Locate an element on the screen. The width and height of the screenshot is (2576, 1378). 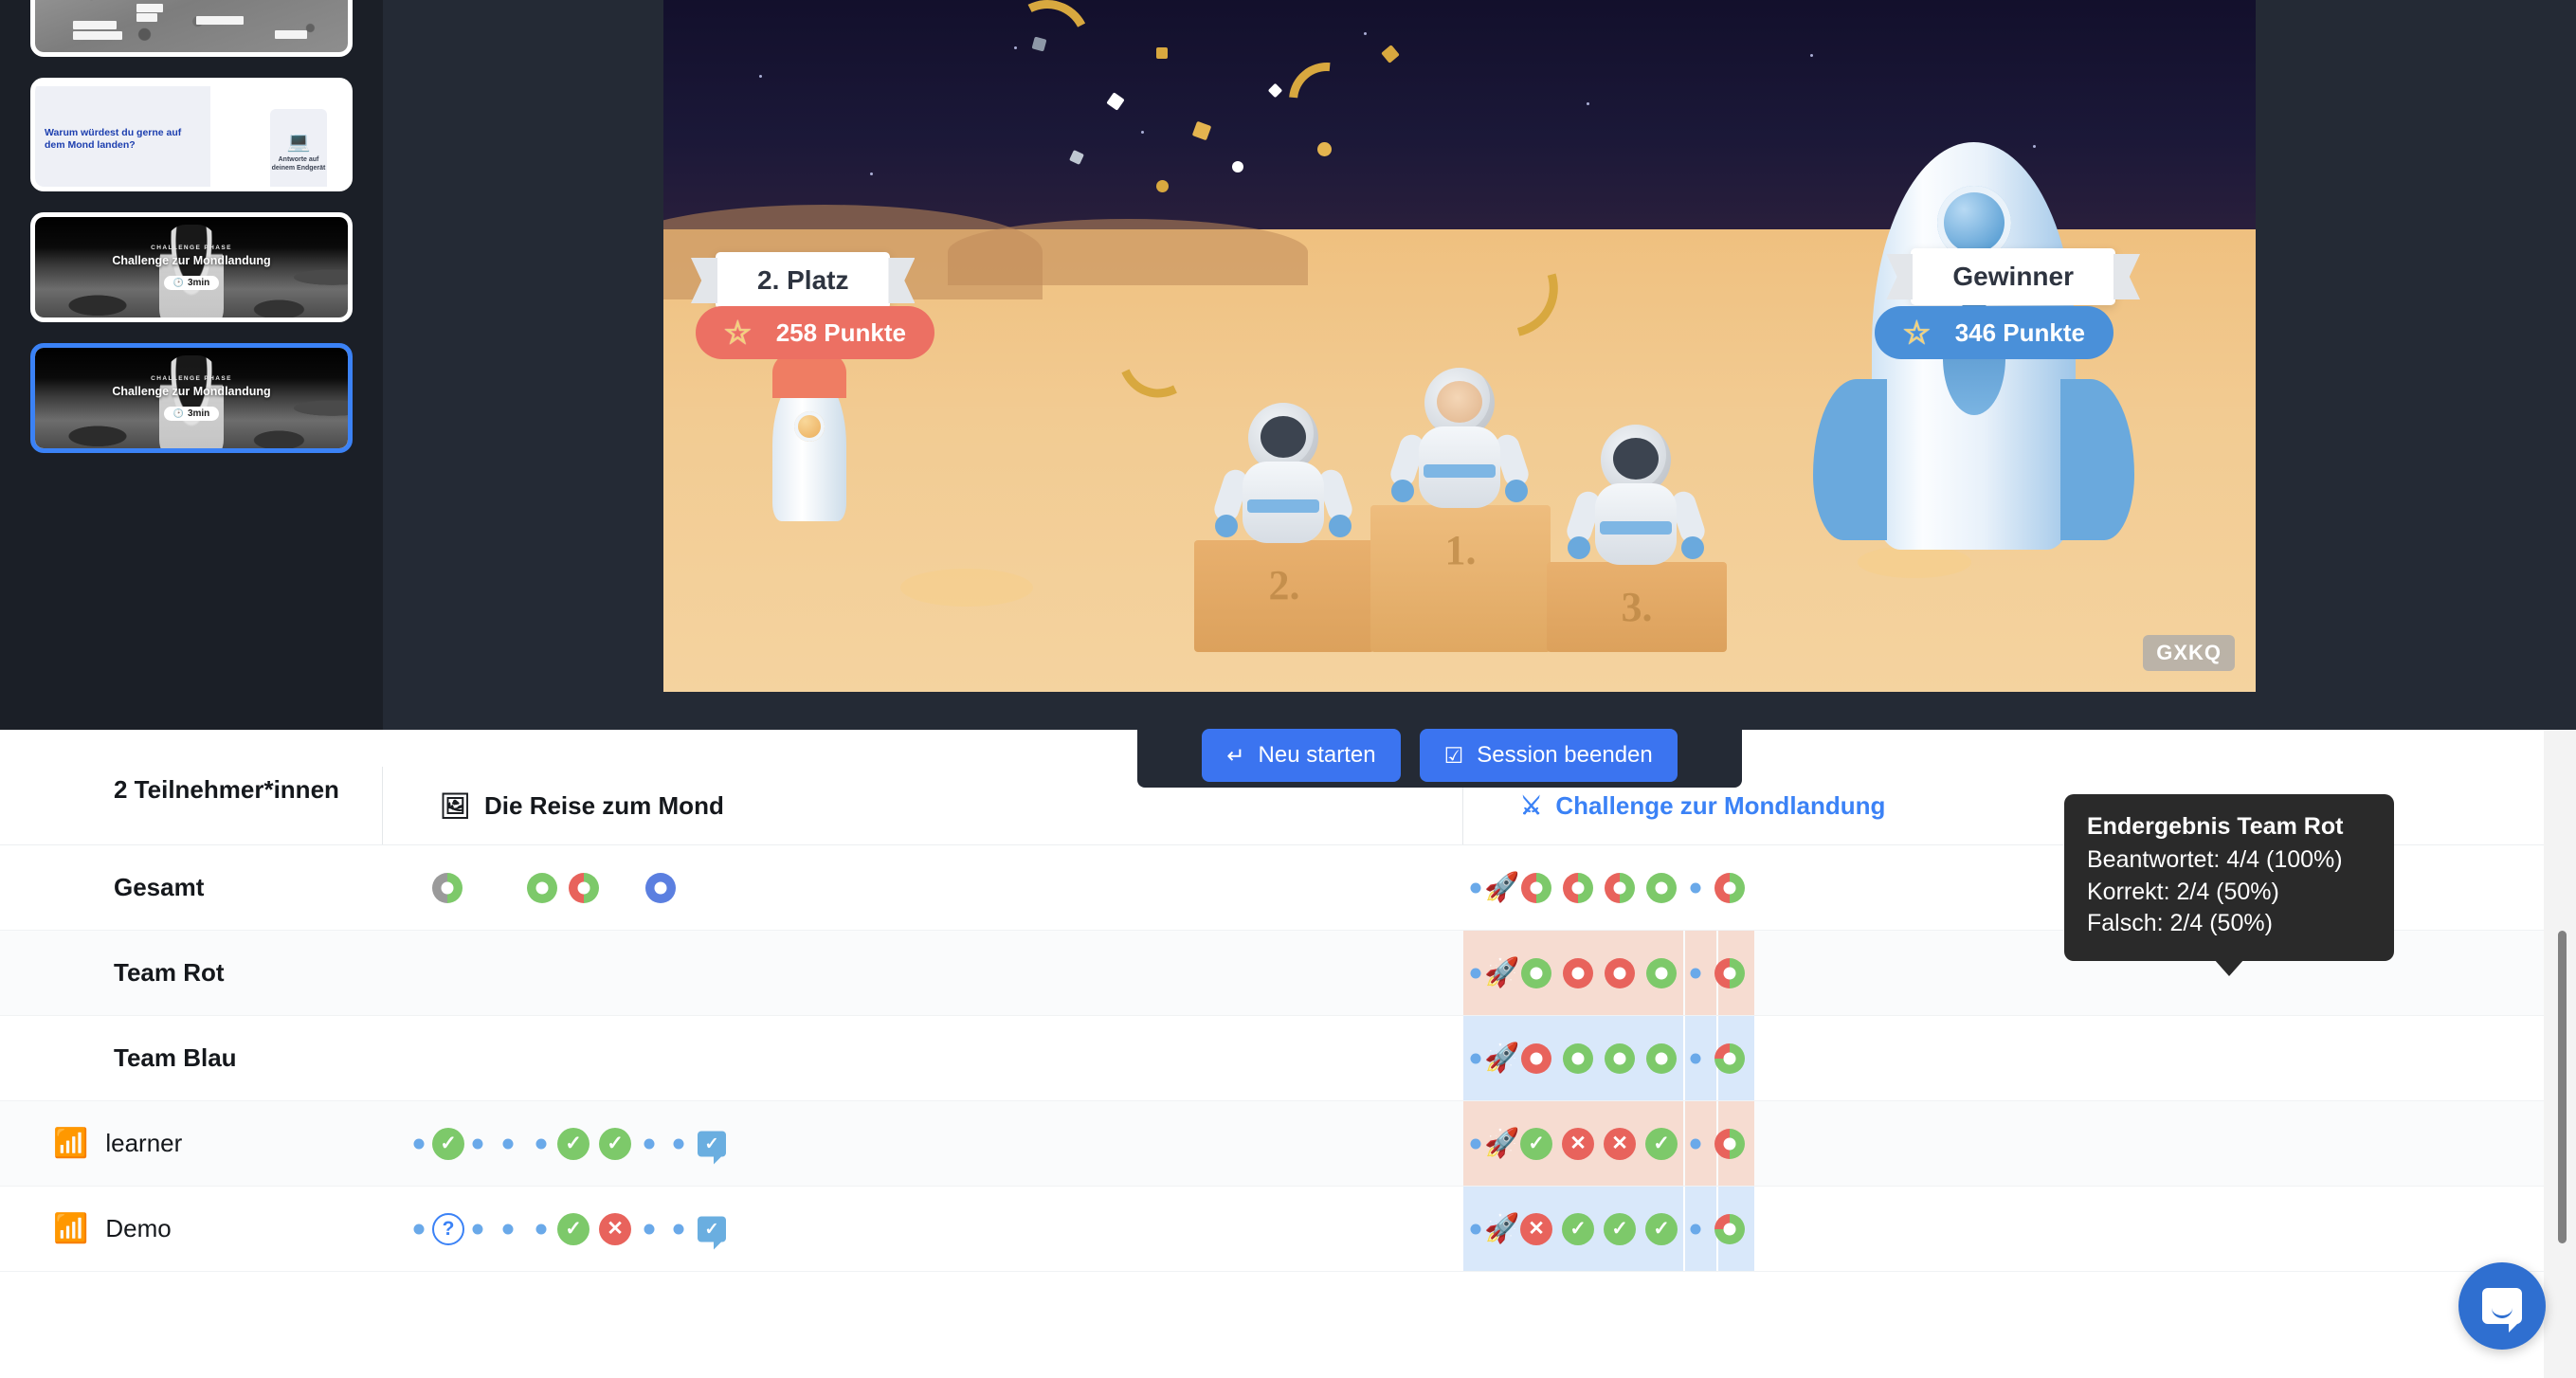
enter-arrow-icon: ↵ is located at coordinates (1235, 755).